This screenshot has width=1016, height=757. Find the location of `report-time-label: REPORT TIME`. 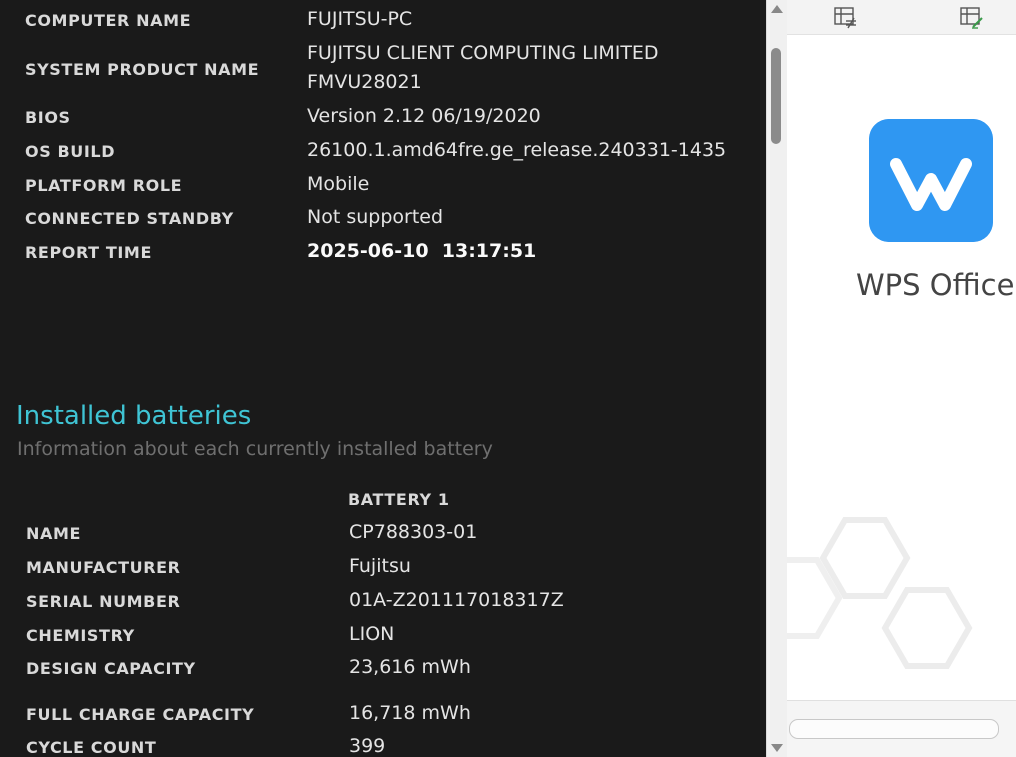

report-time-label: REPORT TIME is located at coordinates (88, 252).